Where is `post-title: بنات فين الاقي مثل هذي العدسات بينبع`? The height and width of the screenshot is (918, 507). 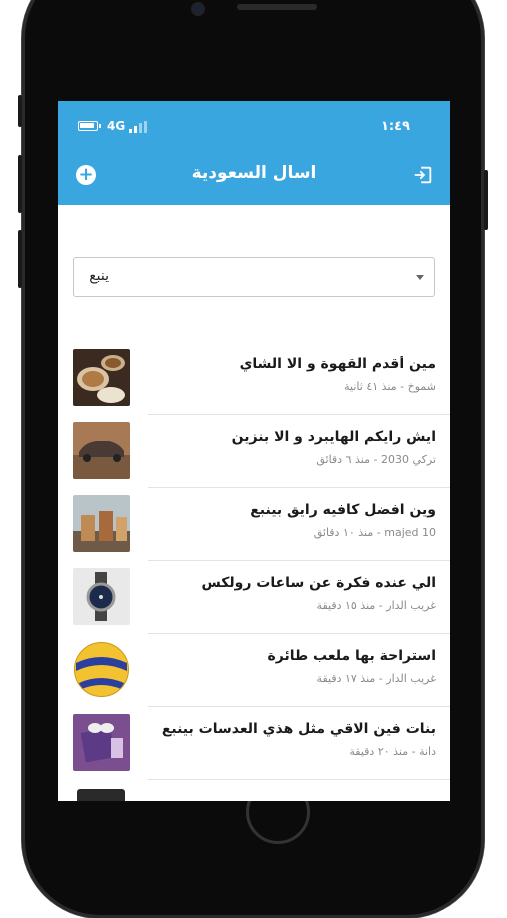 post-title: بنات فين الاقي مثل هذي العدسات بينبع is located at coordinates (298, 729).